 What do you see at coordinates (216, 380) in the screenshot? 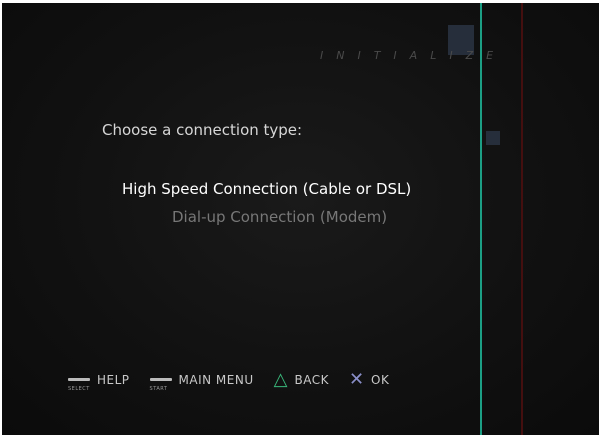
I see `main-menu-label: MAIN MENU` at bounding box center [216, 380].